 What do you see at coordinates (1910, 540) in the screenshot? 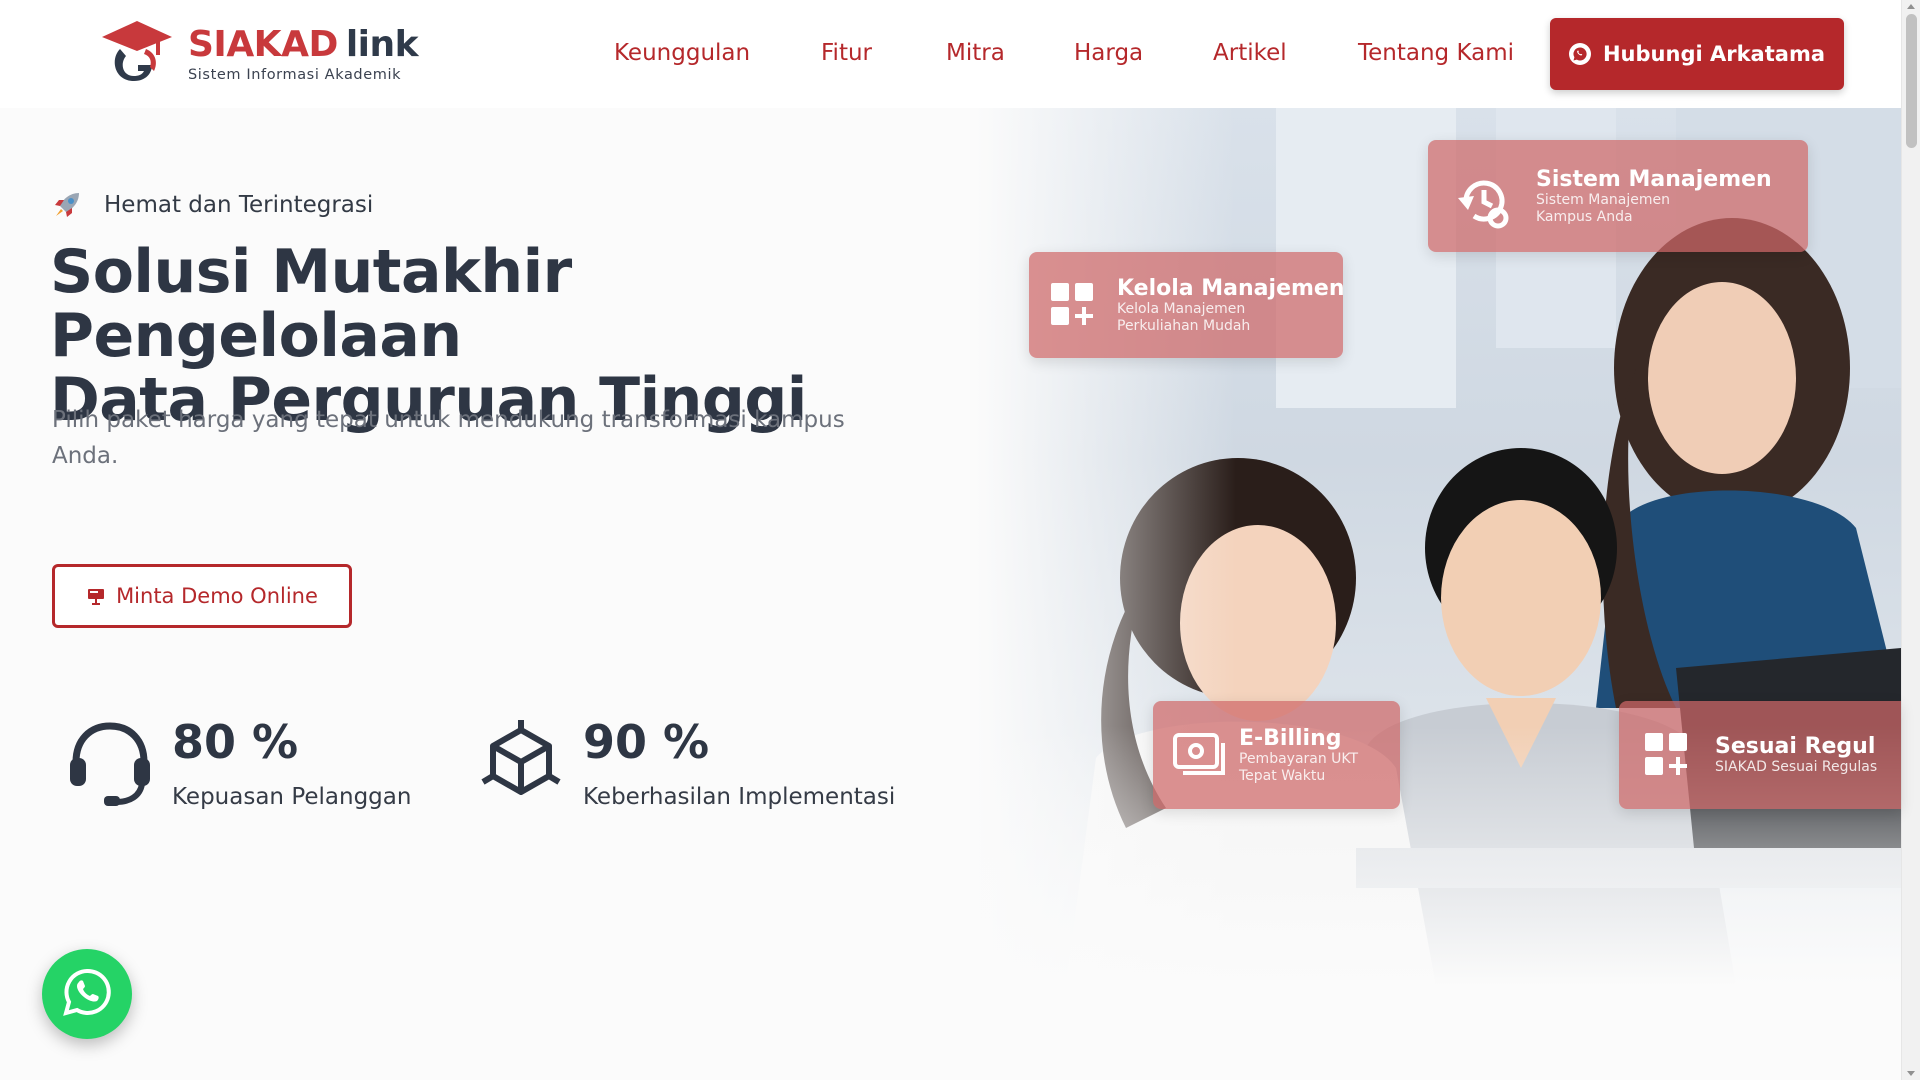
I see `page-scrollbar` at bounding box center [1910, 540].